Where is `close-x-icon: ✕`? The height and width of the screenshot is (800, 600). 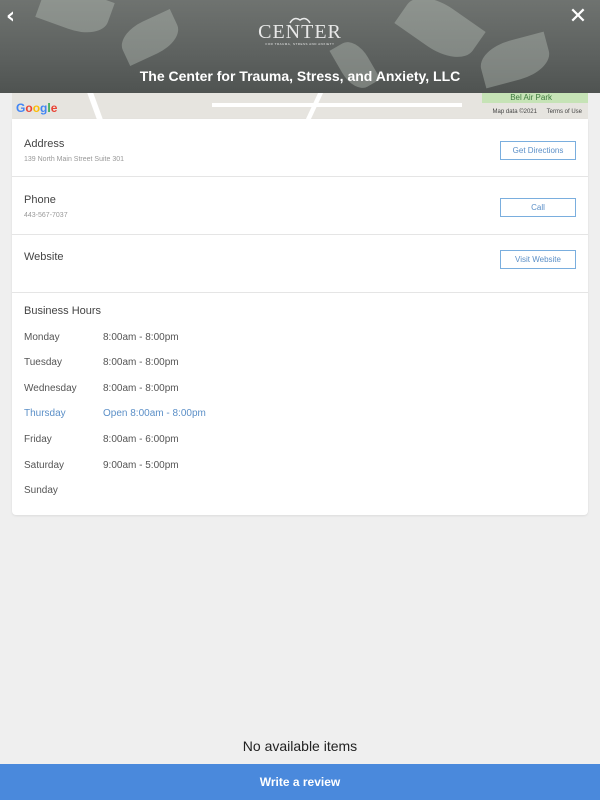 close-x-icon: ✕ is located at coordinates (578, 17).